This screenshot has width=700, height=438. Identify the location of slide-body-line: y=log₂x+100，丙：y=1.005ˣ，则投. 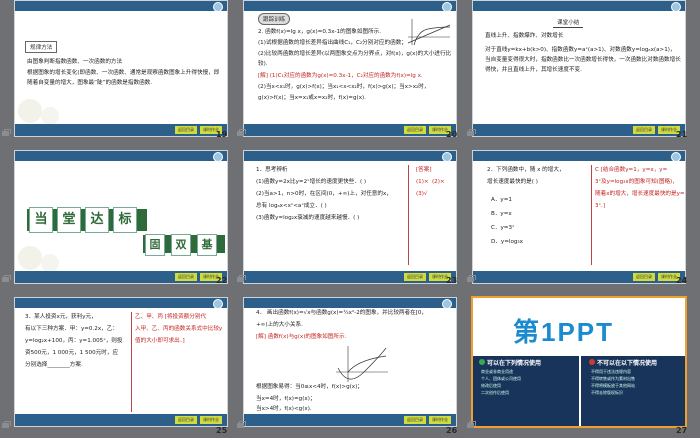
(74, 341).